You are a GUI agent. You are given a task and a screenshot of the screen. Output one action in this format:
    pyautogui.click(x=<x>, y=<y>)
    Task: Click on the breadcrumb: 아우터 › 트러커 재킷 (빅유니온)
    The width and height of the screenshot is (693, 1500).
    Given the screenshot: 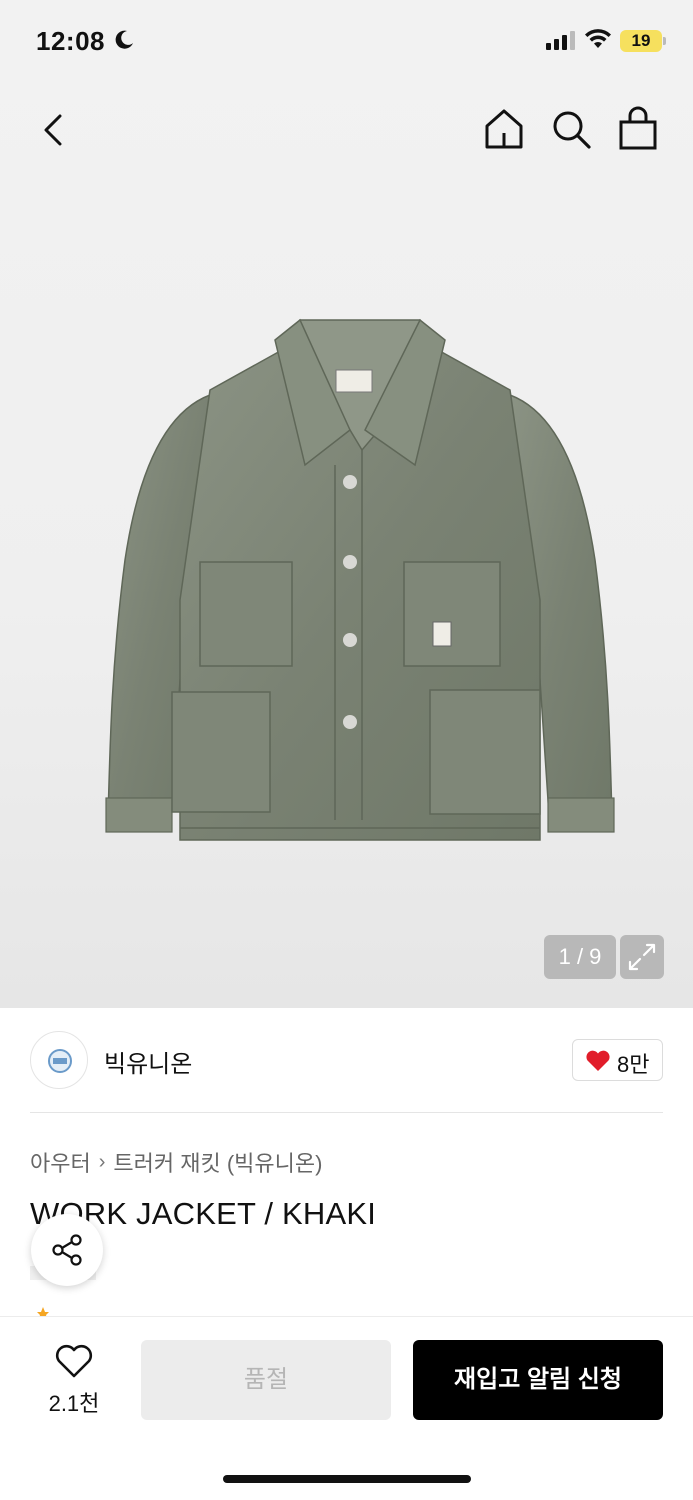 What is the action you would take?
    pyautogui.click(x=176, y=1162)
    